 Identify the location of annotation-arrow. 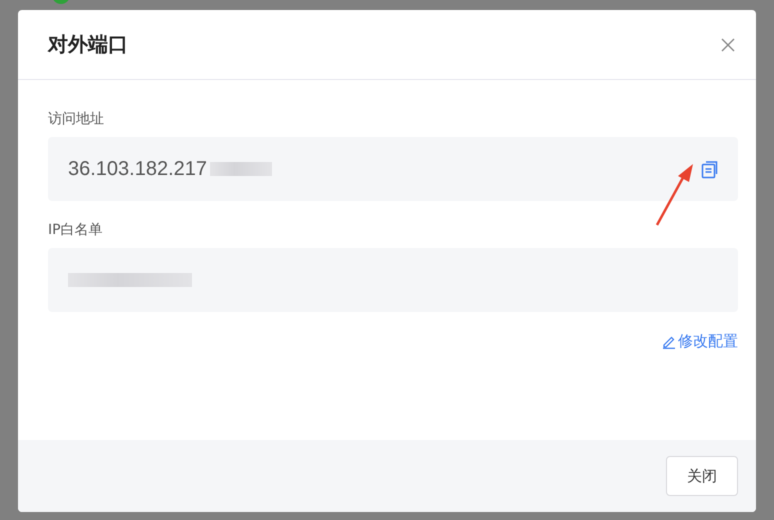
(675, 195).